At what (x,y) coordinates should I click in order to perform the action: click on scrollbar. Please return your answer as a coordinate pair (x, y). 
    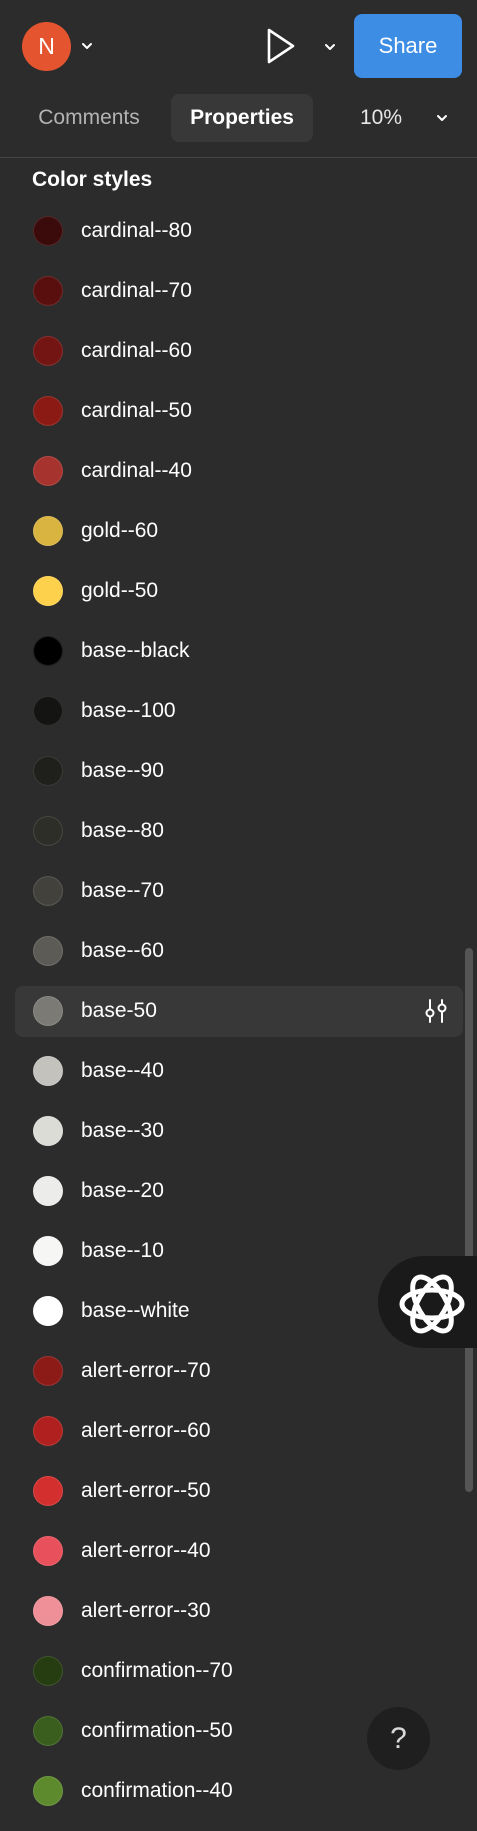
    Looking at the image, I should click on (469, 1220).